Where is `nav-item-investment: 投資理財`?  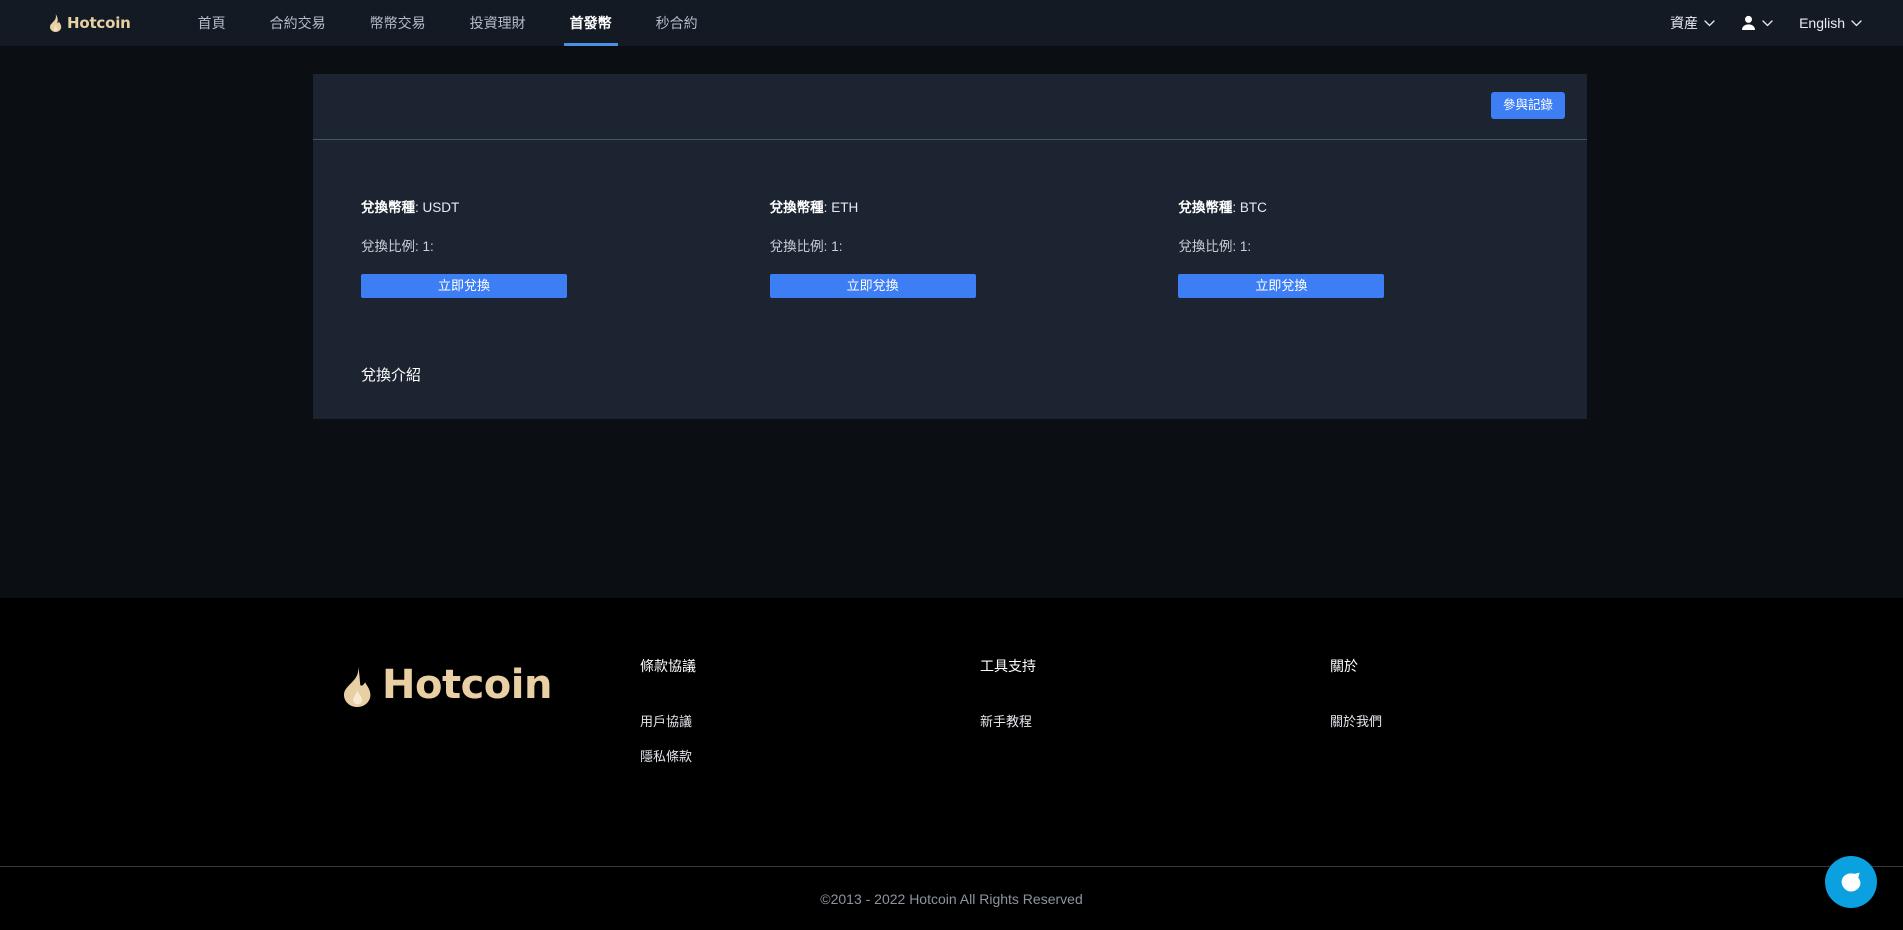
nav-item-investment: 投資理財 is located at coordinates (498, 23).